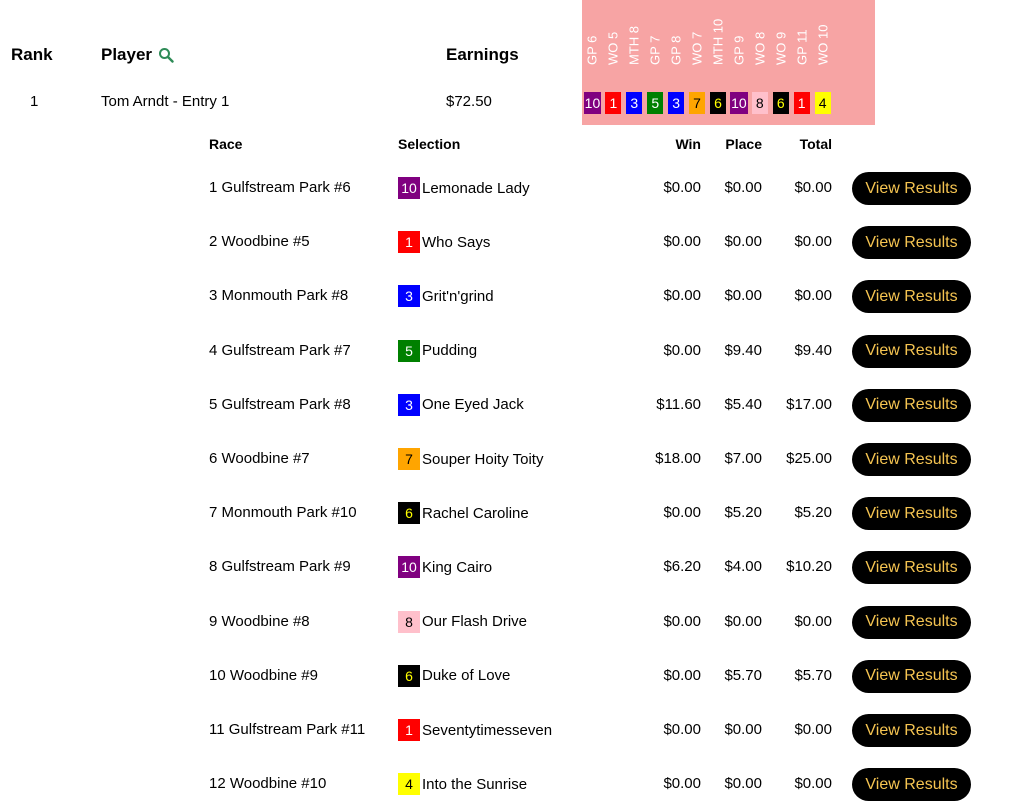 This screenshot has width=1024, height=807. What do you see at coordinates (409, 459) in the screenshot?
I see `selection-number-badge: 7` at bounding box center [409, 459].